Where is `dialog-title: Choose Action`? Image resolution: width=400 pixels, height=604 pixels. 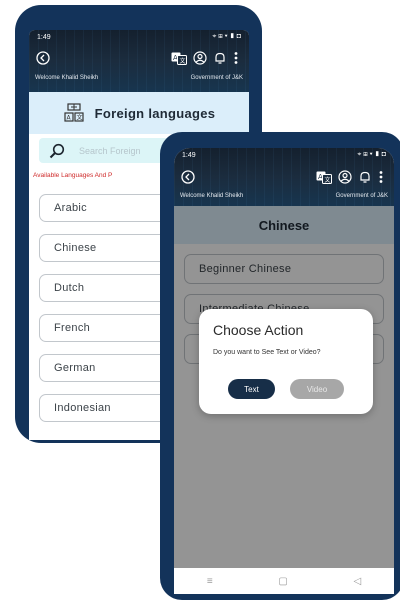
dialog-title: Choose Action is located at coordinates (258, 330).